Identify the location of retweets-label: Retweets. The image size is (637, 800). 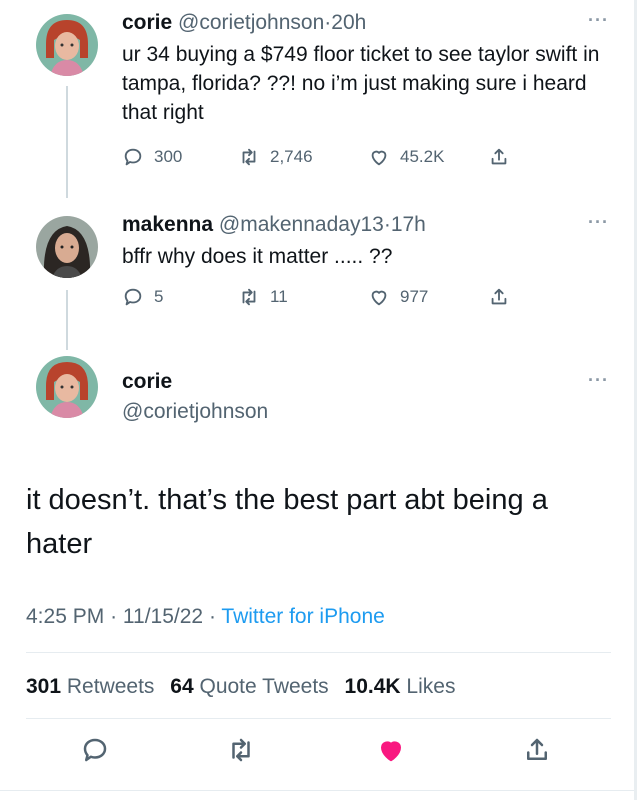
(110, 686).